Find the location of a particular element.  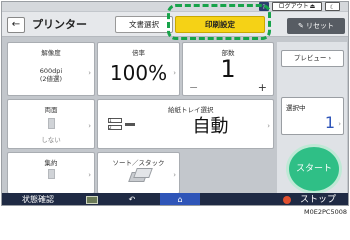

paper-tray-tile: 給紙トレイ選択 1 2 自動 › is located at coordinates (185, 124).